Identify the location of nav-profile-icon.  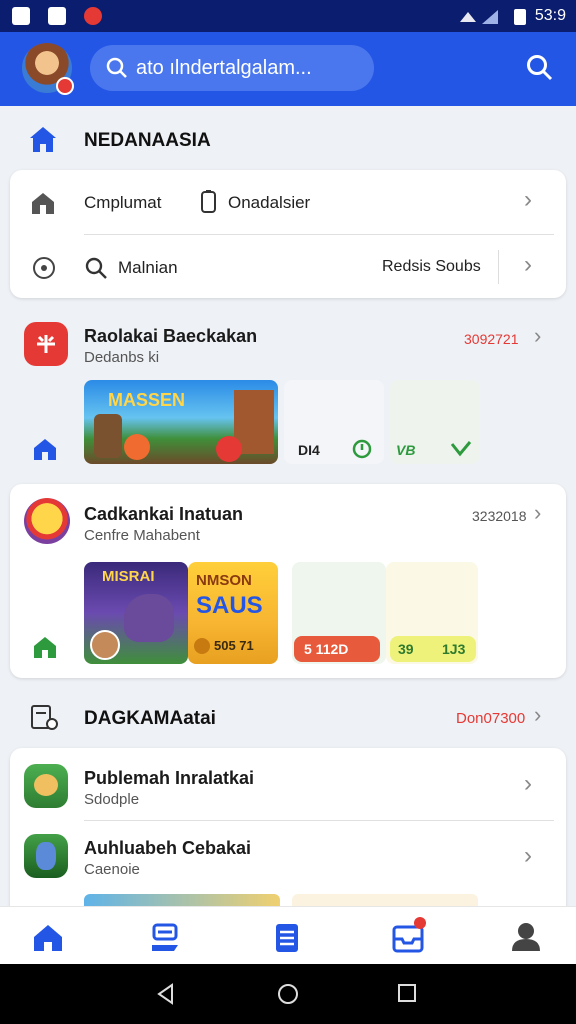
(526, 937).